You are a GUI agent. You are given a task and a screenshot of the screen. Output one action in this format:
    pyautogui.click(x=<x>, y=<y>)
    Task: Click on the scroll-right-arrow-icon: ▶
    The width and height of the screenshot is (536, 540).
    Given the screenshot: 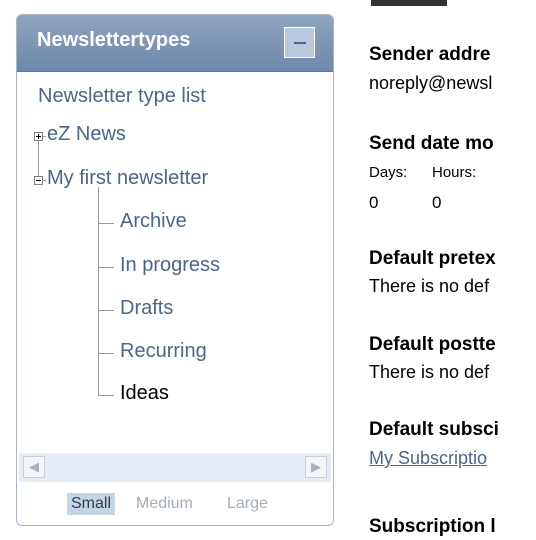 What is the action you would take?
    pyautogui.click(x=316, y=467)
    